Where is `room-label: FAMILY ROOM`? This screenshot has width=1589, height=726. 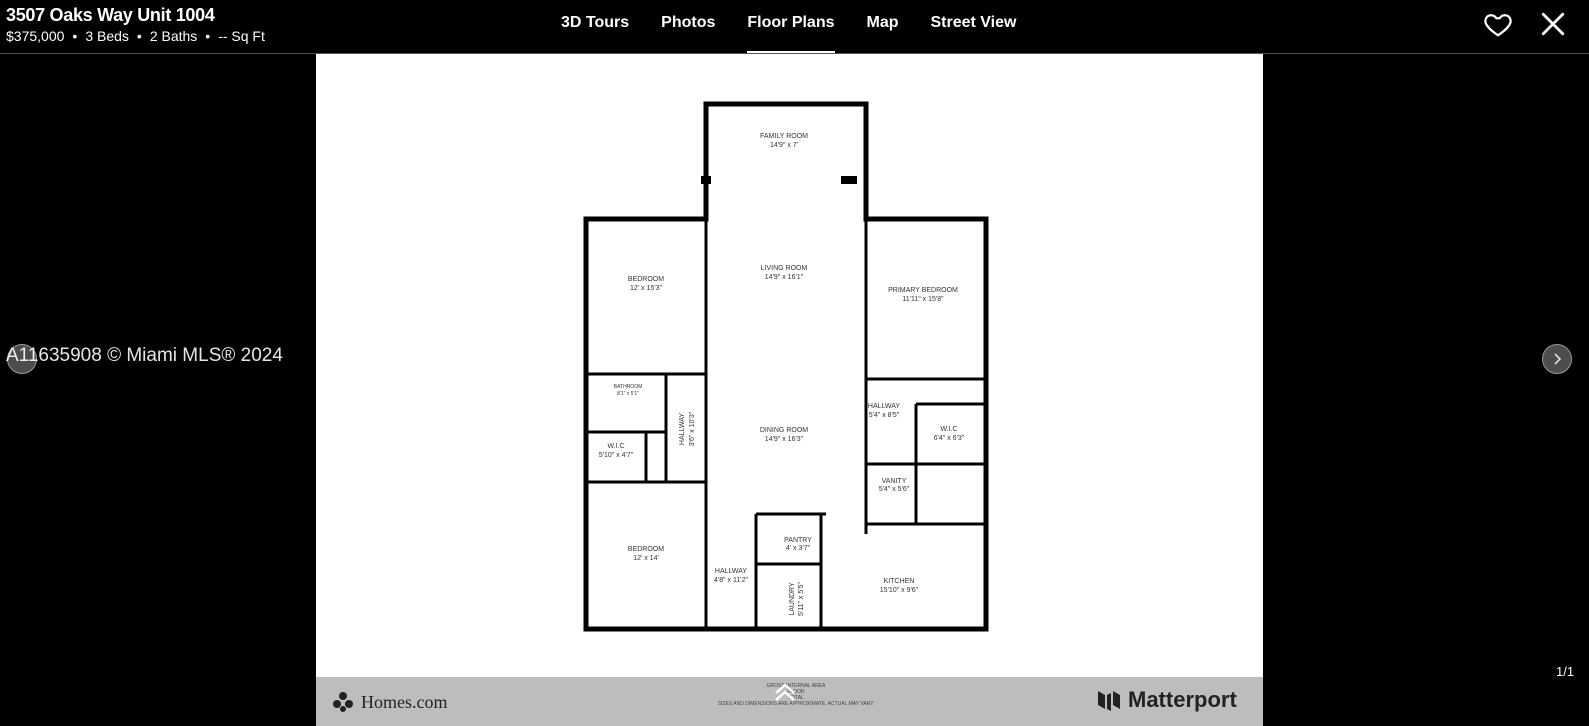
room-label: FAMILY ROOM is located at coordinates (784, 136).